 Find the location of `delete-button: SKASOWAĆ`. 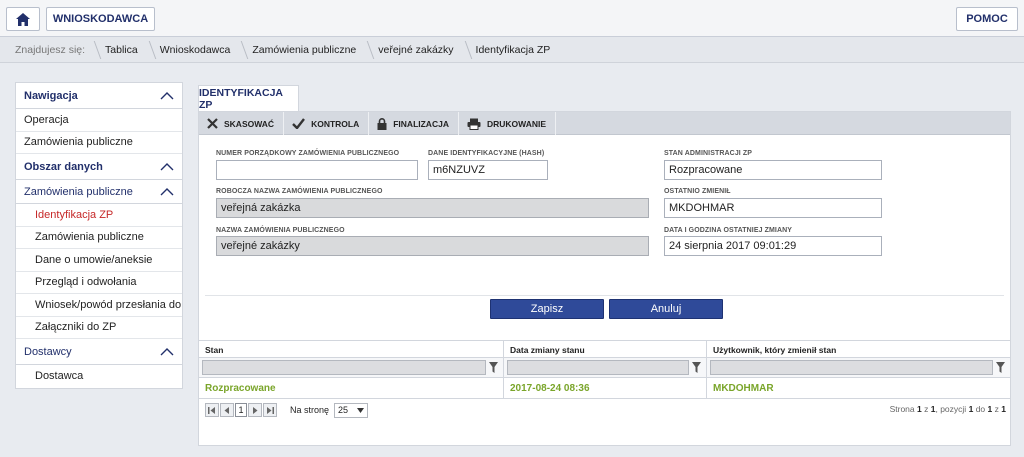

delete-button: SKASOWAĆ is located at coordinates (242, 123).